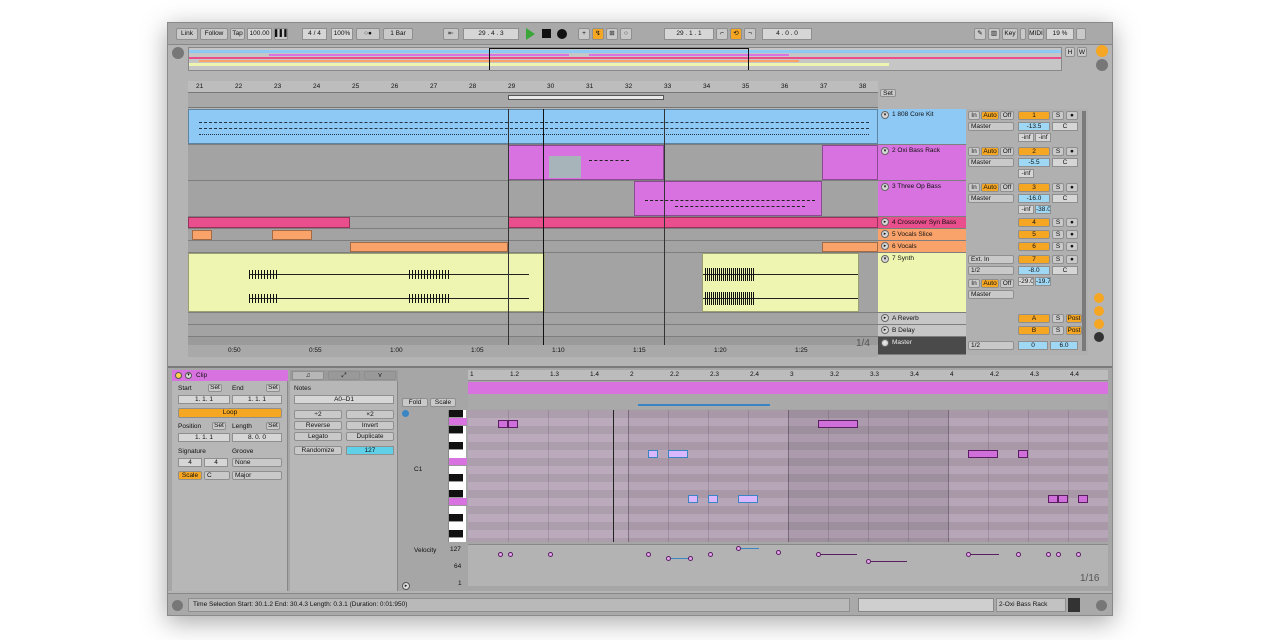  Describe the element at coordinates (368, 34) in the screenshot. I see `metronome-button: ○●` at that location.